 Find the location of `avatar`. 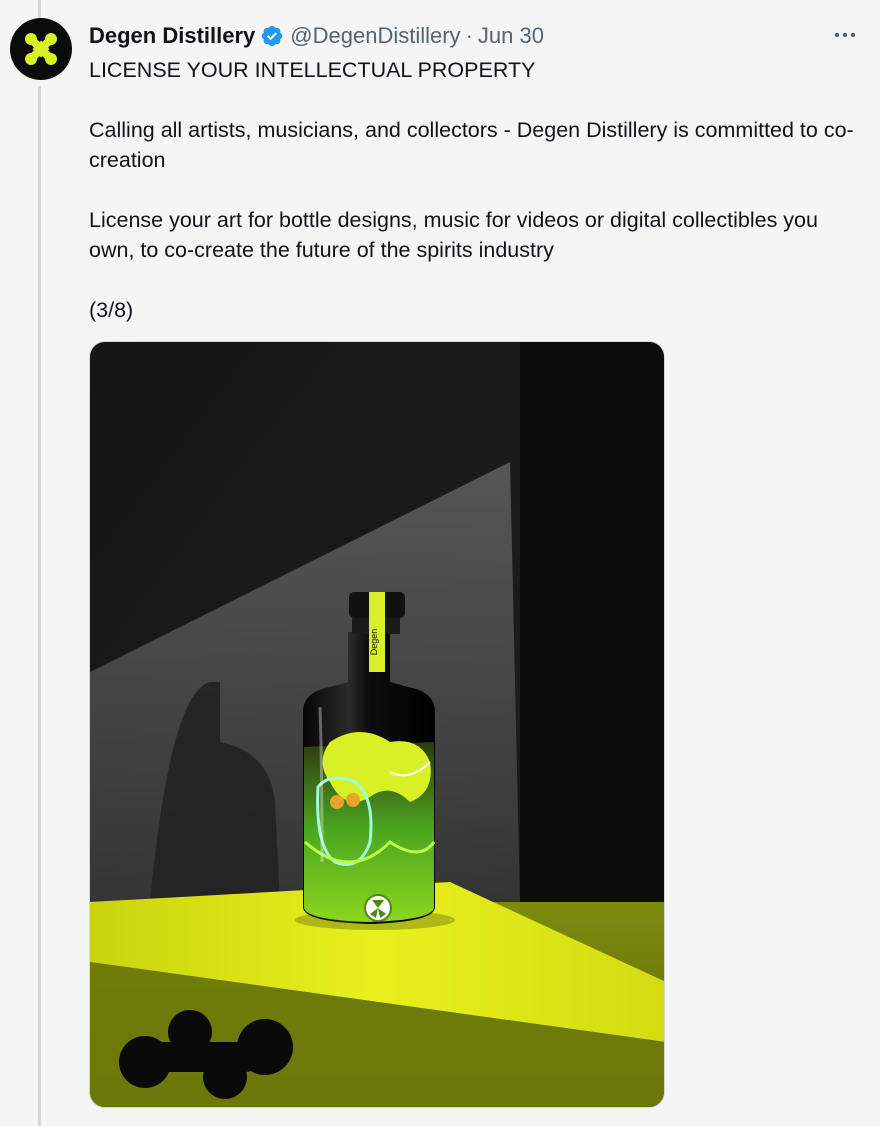

avatar is located at coordinates (41, 49).